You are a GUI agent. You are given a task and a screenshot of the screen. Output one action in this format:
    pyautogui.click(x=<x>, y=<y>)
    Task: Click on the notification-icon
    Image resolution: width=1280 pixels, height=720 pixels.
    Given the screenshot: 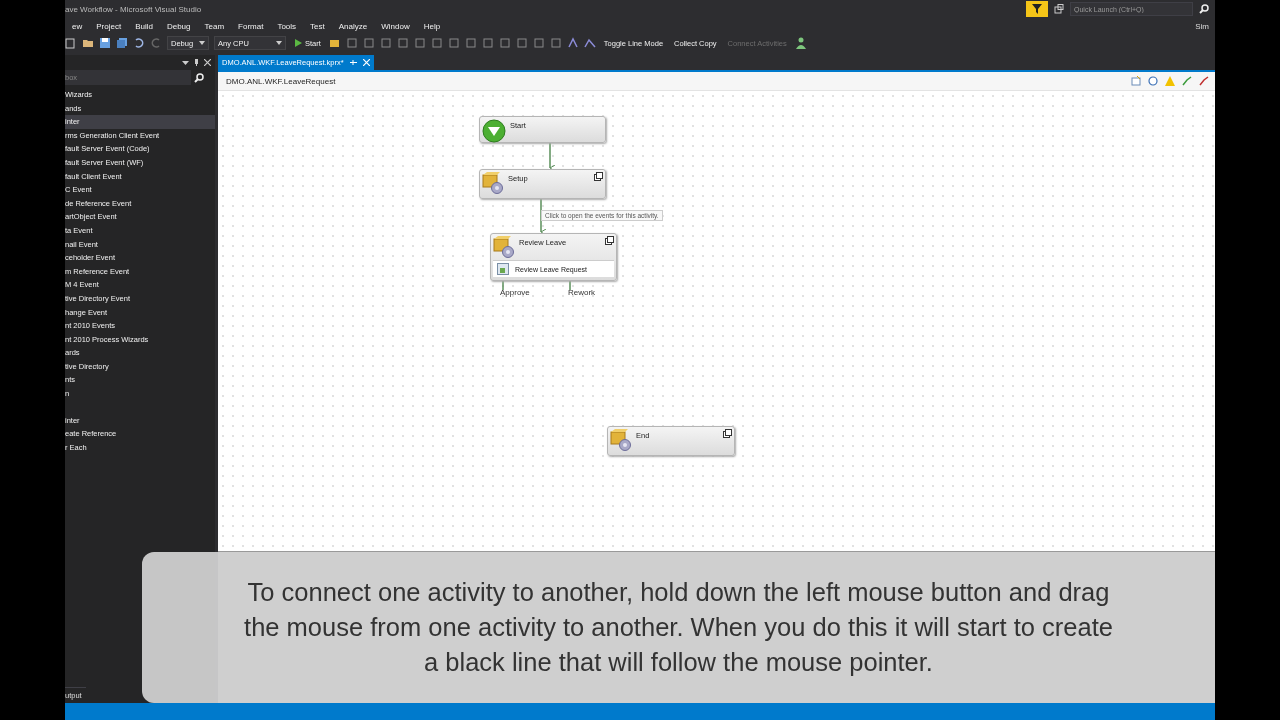 What is the action you would take?
    pyautogui.click(x=1059, y=9)
    